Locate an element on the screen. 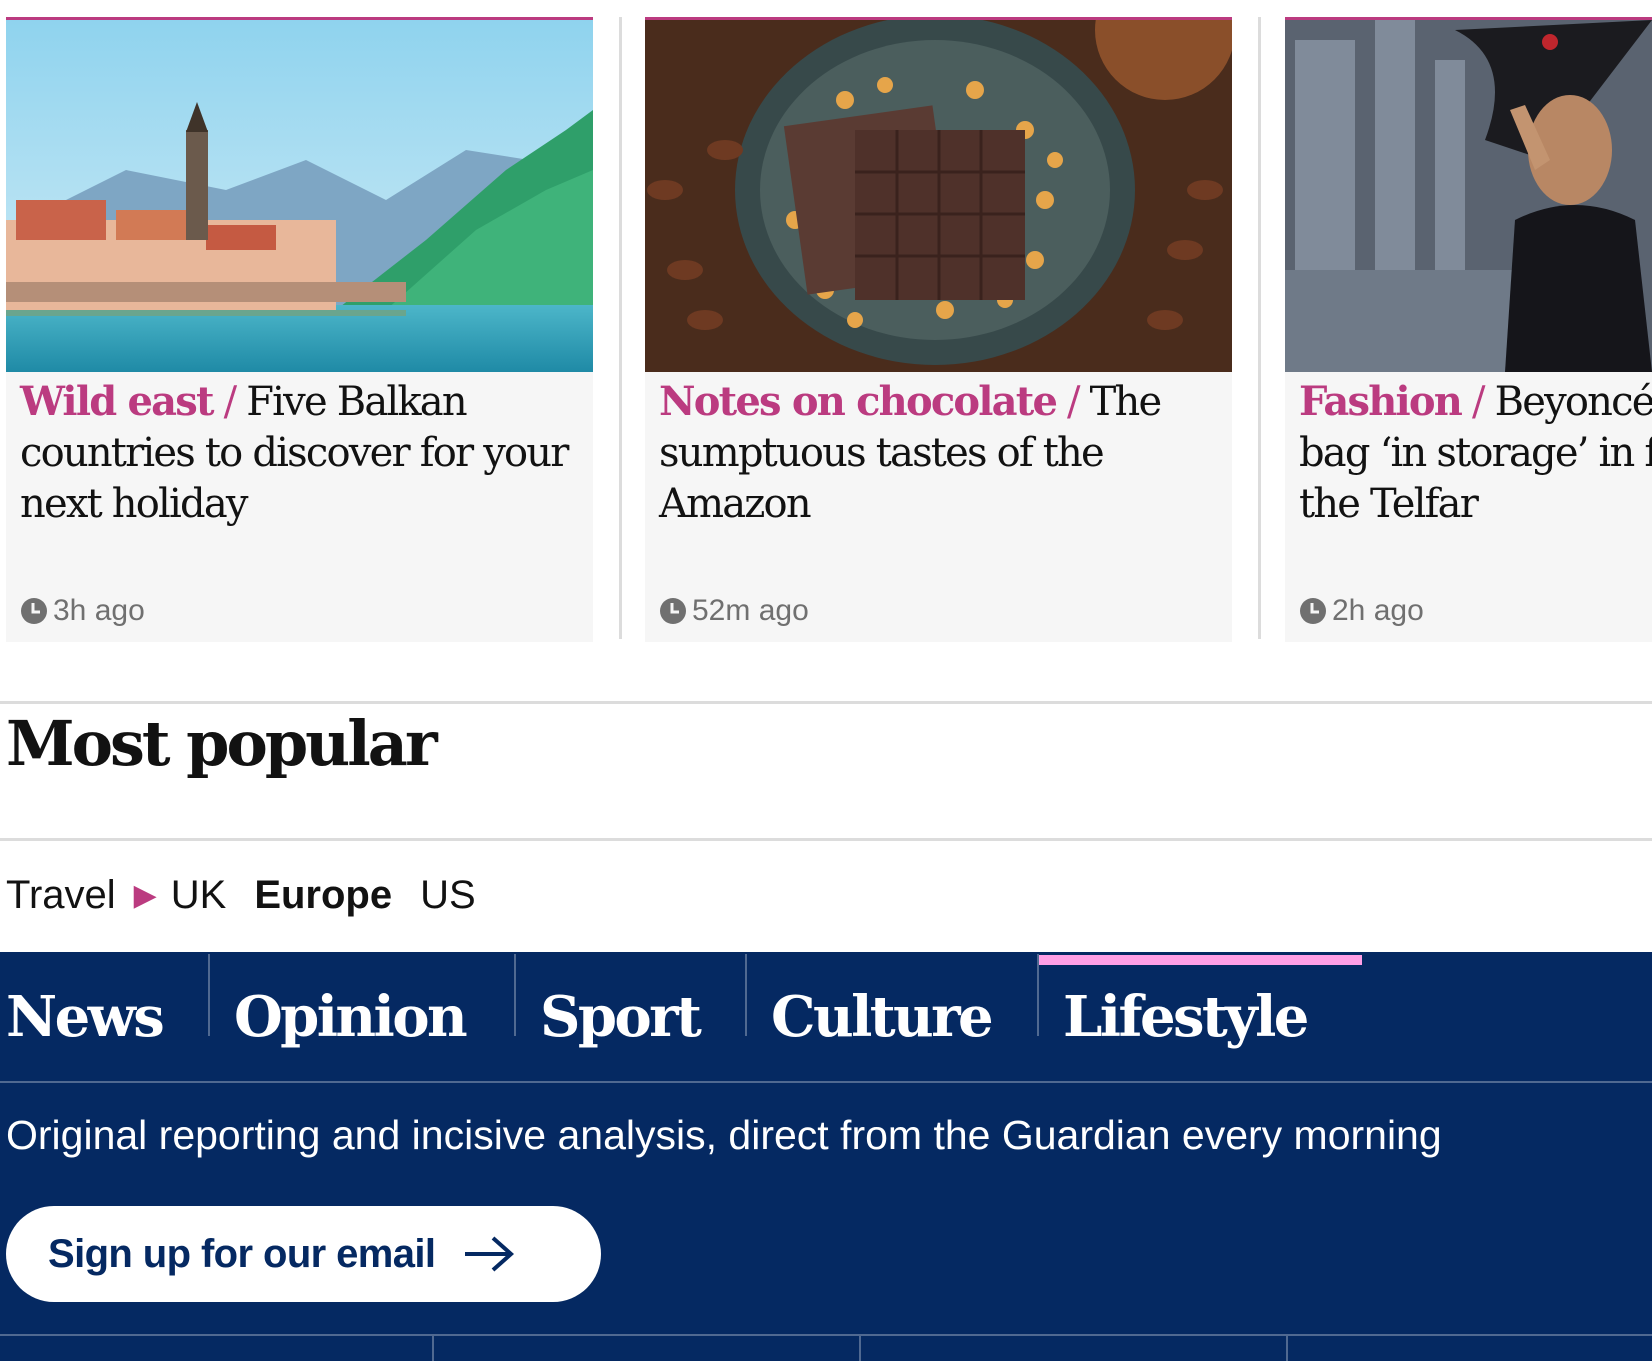 Image resolution: width=1652 pixels, height=1361 pixels. edition-link-europe: Europe is located at coordinates (323, 895).